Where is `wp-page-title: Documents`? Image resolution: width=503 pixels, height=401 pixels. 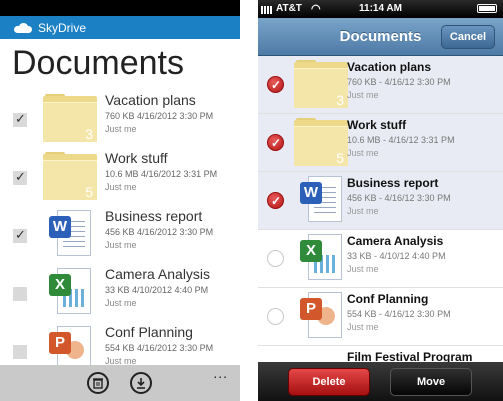
wp-page-title: Documents is located at coordinates (98, 63).